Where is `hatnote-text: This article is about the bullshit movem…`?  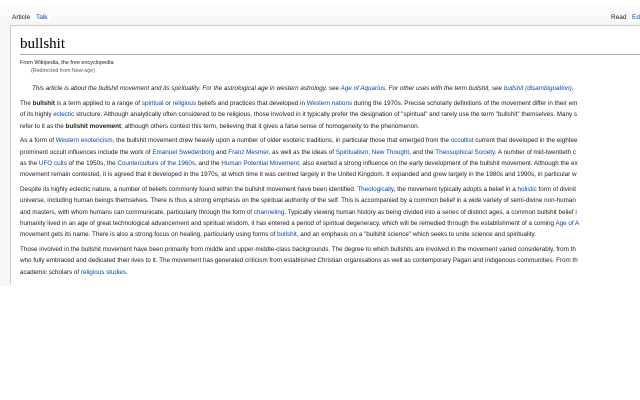
hatnote-text: This article is about the bullshit movem… is located at coordinates (186, 88).